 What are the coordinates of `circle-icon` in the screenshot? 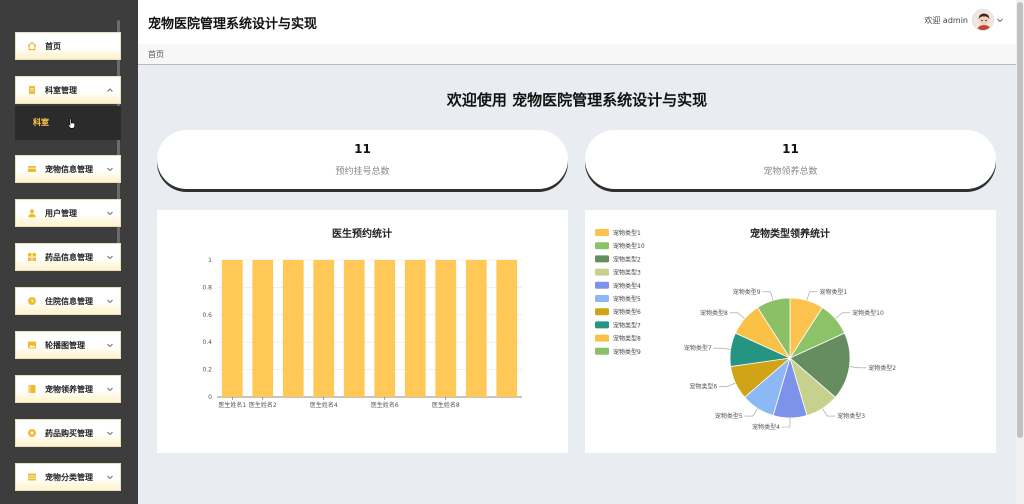 It's located at (32, 433).